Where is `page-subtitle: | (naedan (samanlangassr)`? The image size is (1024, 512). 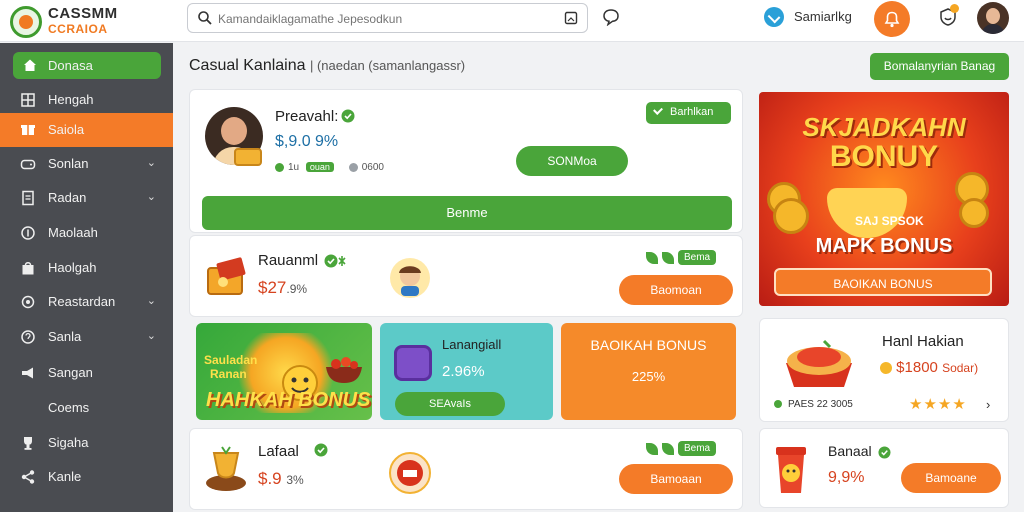
page-subtitle: | (naedan (samanlangassr) is located at coordinates (387, 65).